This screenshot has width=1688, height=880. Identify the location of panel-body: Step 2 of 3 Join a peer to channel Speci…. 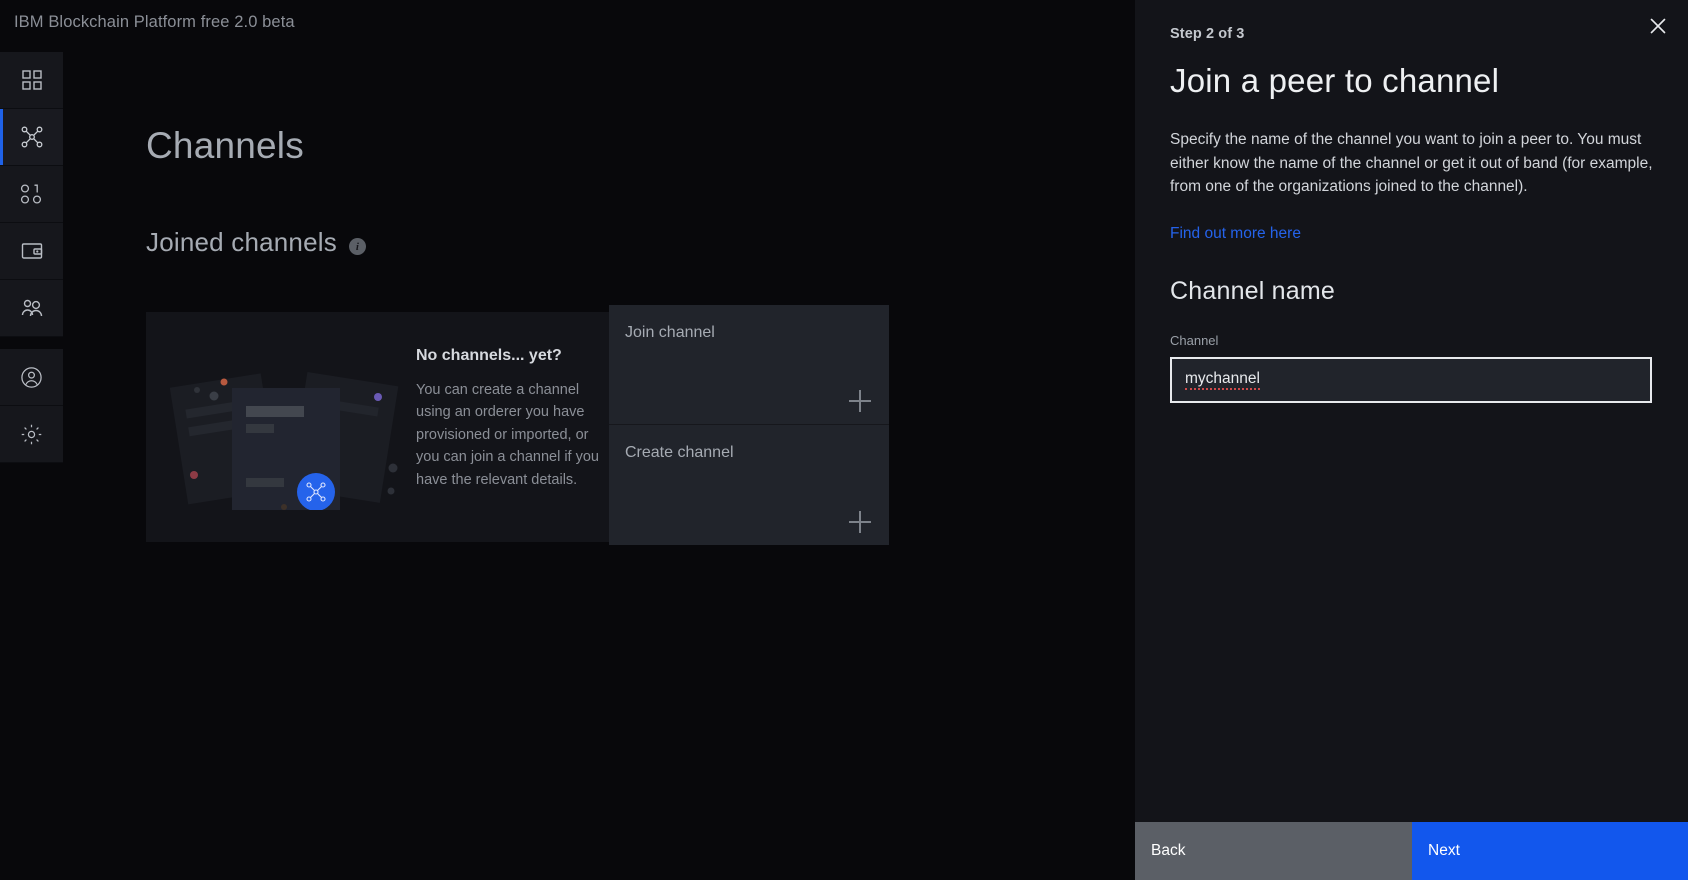
(1420, 214).